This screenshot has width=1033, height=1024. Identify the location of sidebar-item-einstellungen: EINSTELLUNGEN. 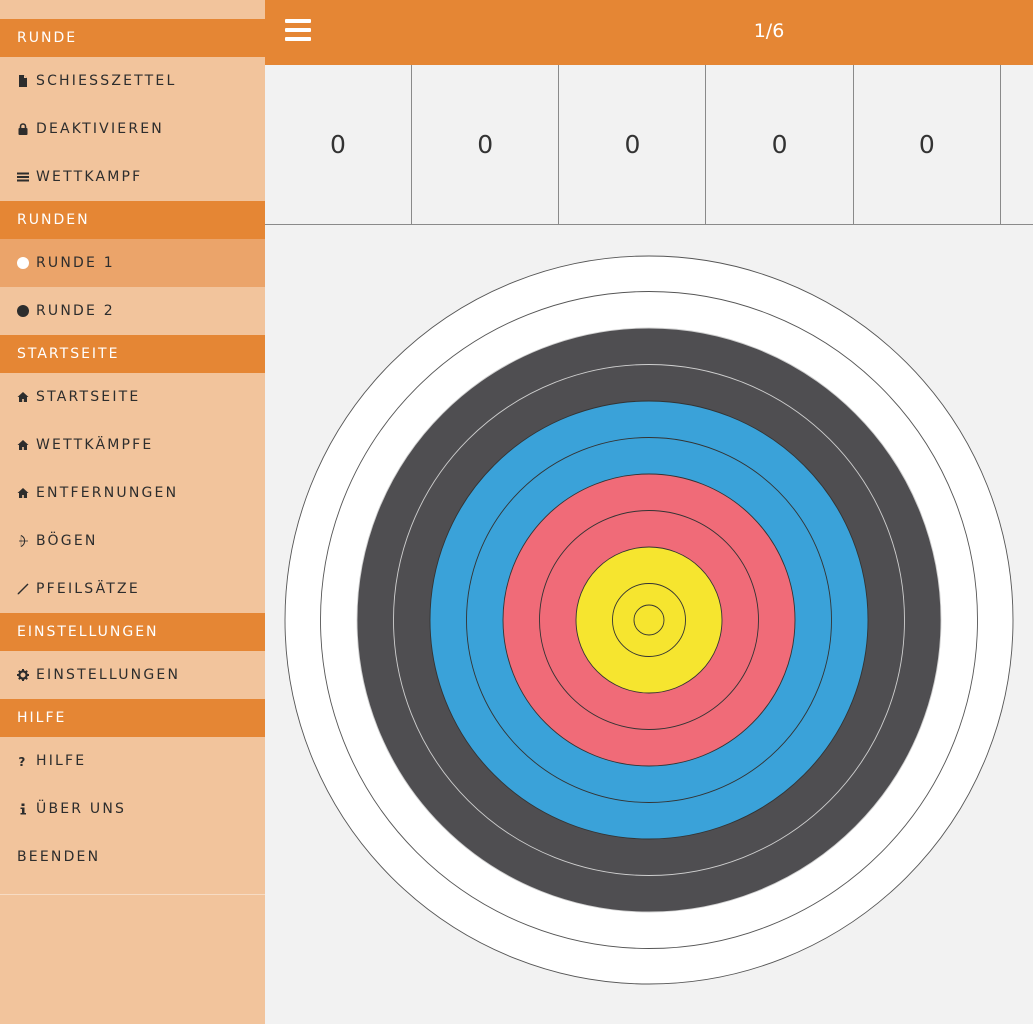
(132, 675).